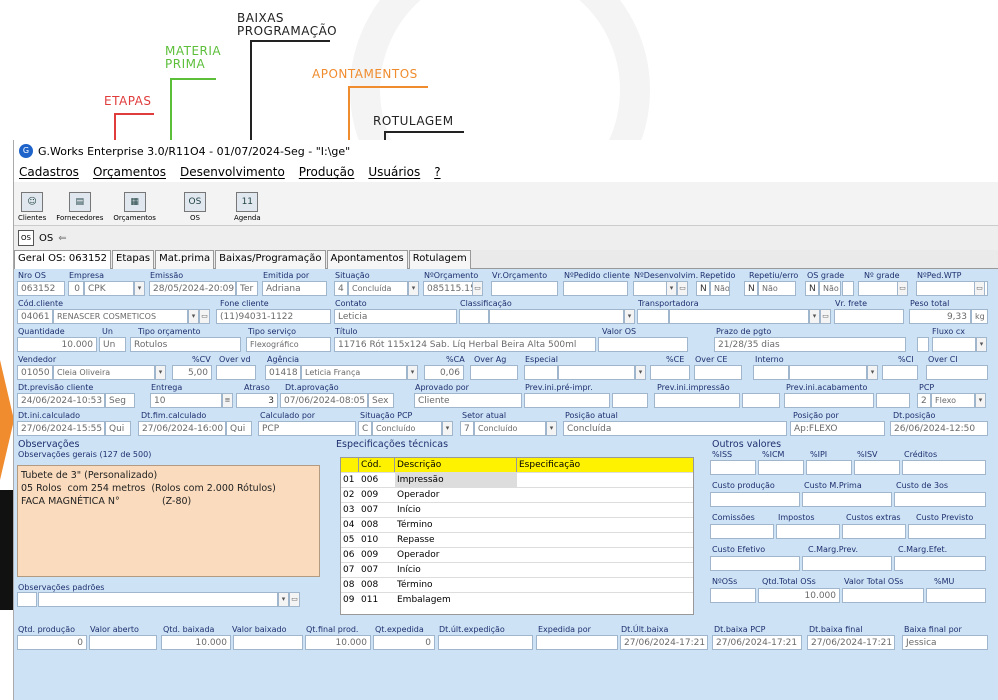 This screenshot has height=700, width=998. Describe the element at coordinates (944, 467) in the screenshot. I see `creditos-field` at that location.